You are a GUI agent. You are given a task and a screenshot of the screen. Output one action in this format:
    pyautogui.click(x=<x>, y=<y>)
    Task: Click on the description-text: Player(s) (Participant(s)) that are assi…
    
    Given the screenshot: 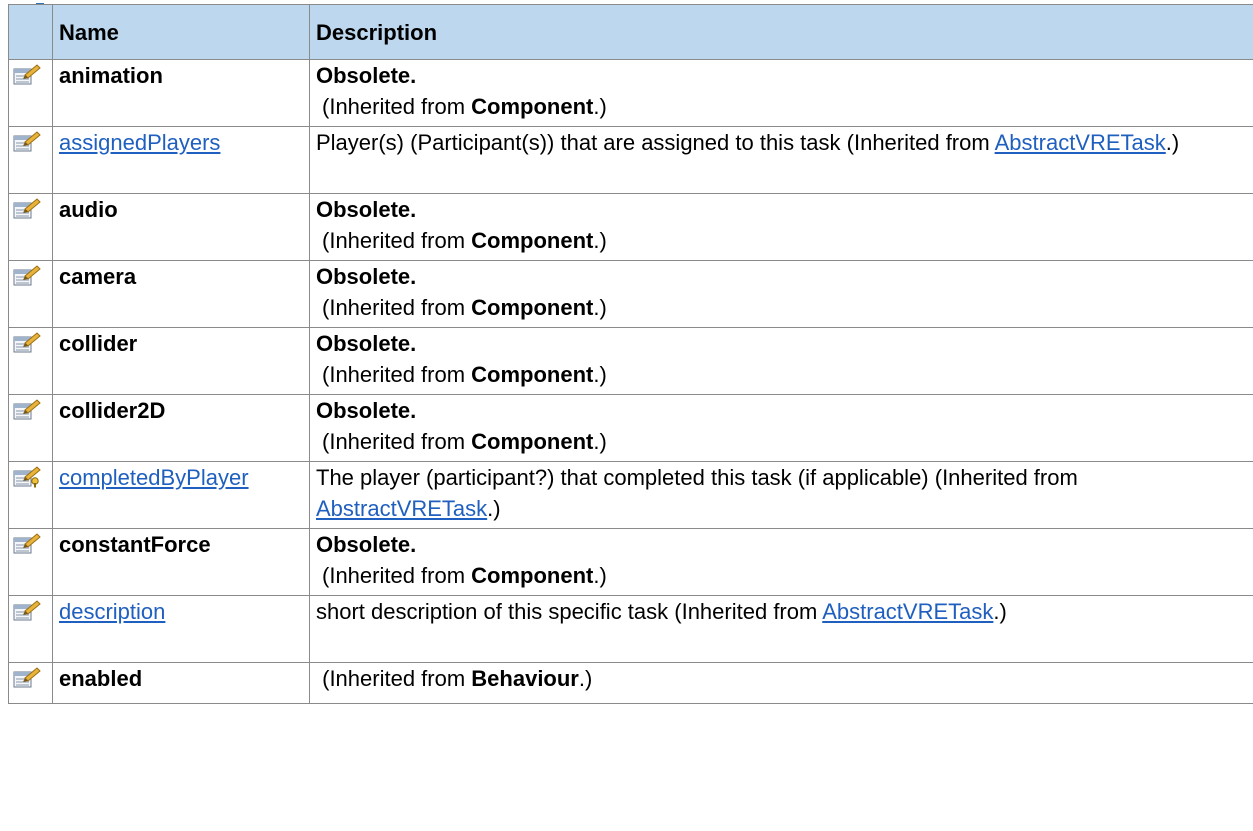 What is the action you would take?
    pyautogui.click(x=655, y=142)
    